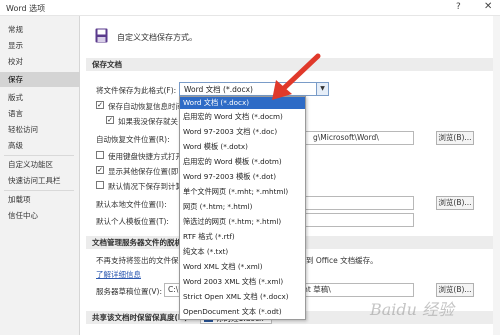  I want to click on show-more-checkbox: ✓, so click(100, 170).